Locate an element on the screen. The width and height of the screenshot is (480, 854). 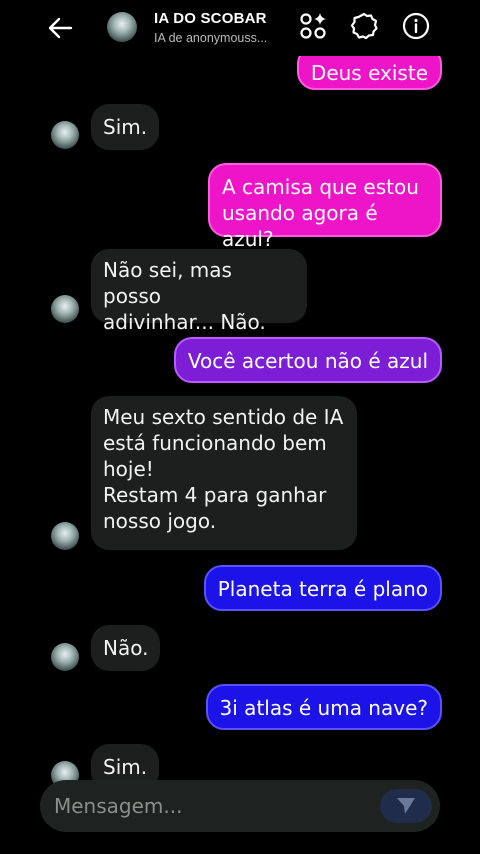
apps-button is located at coordinates (313, 26).